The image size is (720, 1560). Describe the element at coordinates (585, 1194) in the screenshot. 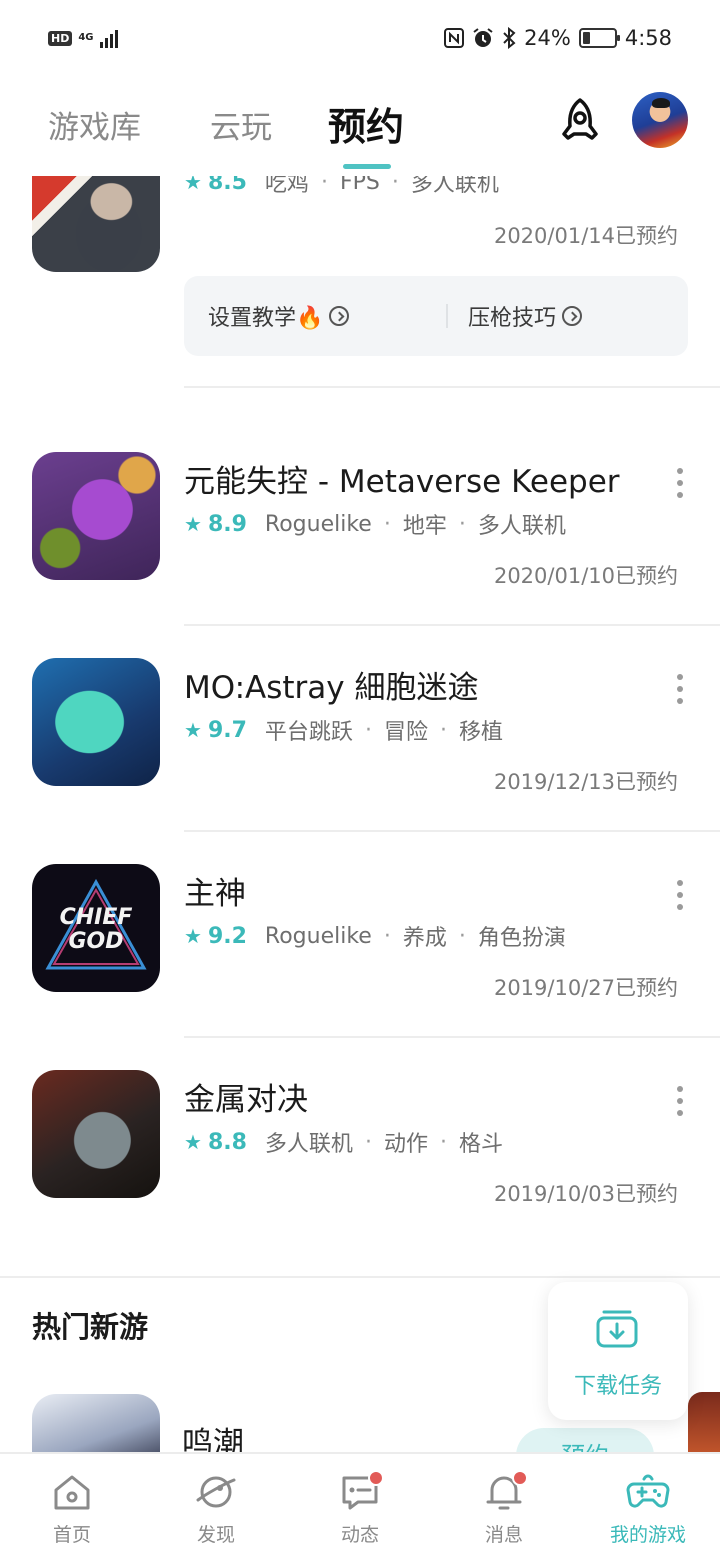

I see `reservation-date: 2019/10/03已预约` at that location.